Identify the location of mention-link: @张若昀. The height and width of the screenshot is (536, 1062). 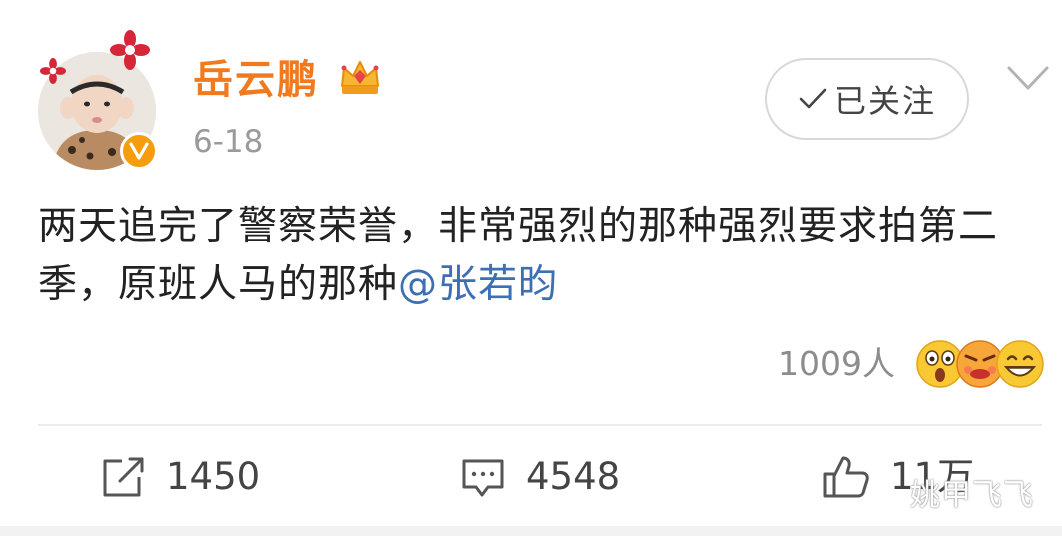
(478, 284).